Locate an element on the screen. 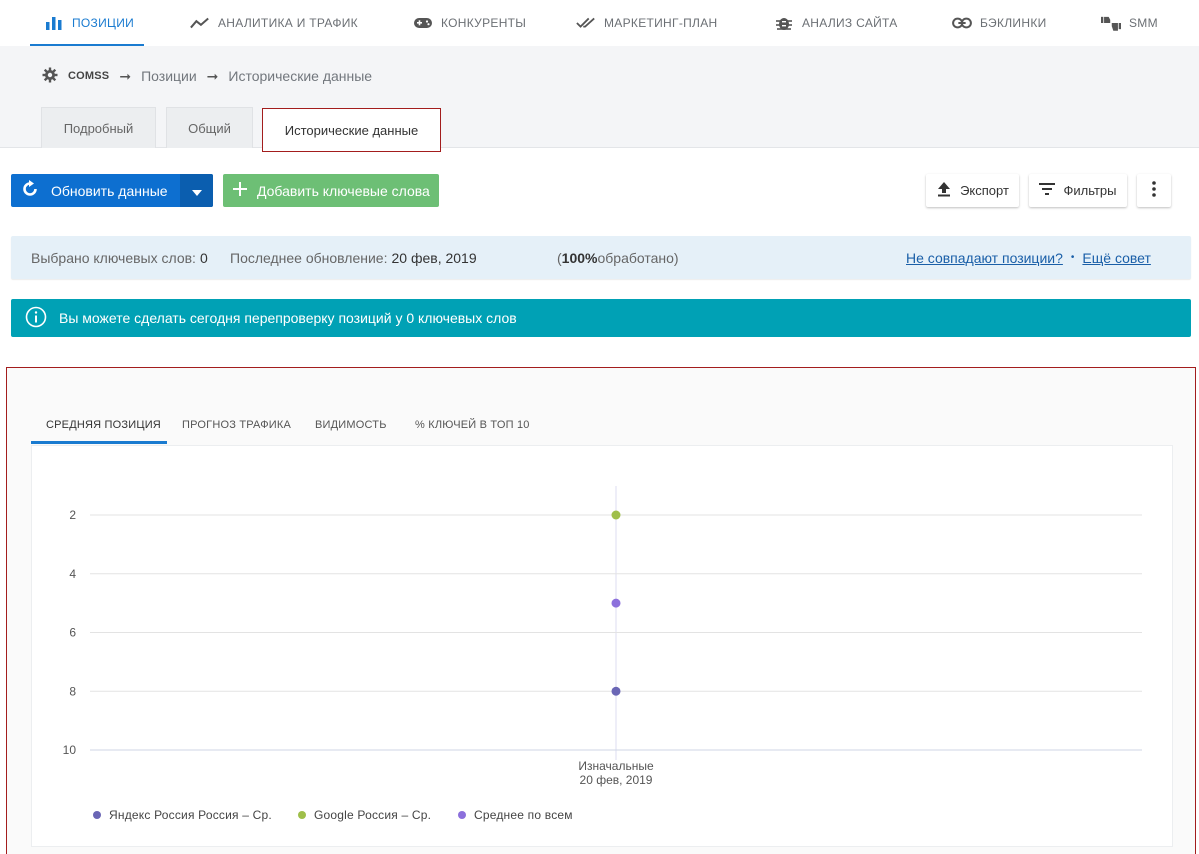 Image resolution: width=1199 pixels, height=854 pixels. legend-label: Google Россия – Ср. is located at coordinates (373, 815).